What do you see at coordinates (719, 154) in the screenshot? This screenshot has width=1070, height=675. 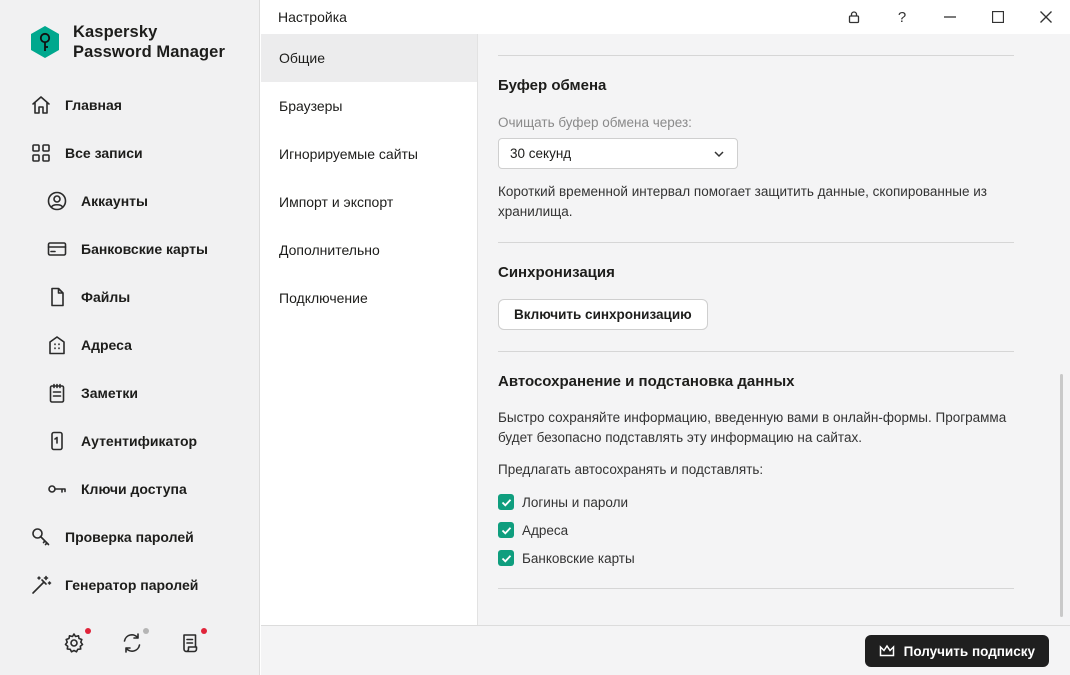 I see `chevron-down-icon` at bounding box center [719, 154].